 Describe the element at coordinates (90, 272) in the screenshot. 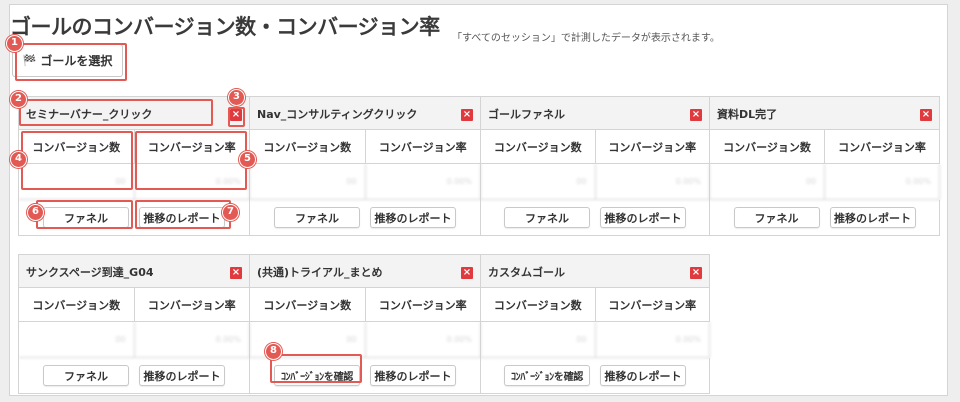

I see `goal-name: サンクスページ到達_G04` at that location.